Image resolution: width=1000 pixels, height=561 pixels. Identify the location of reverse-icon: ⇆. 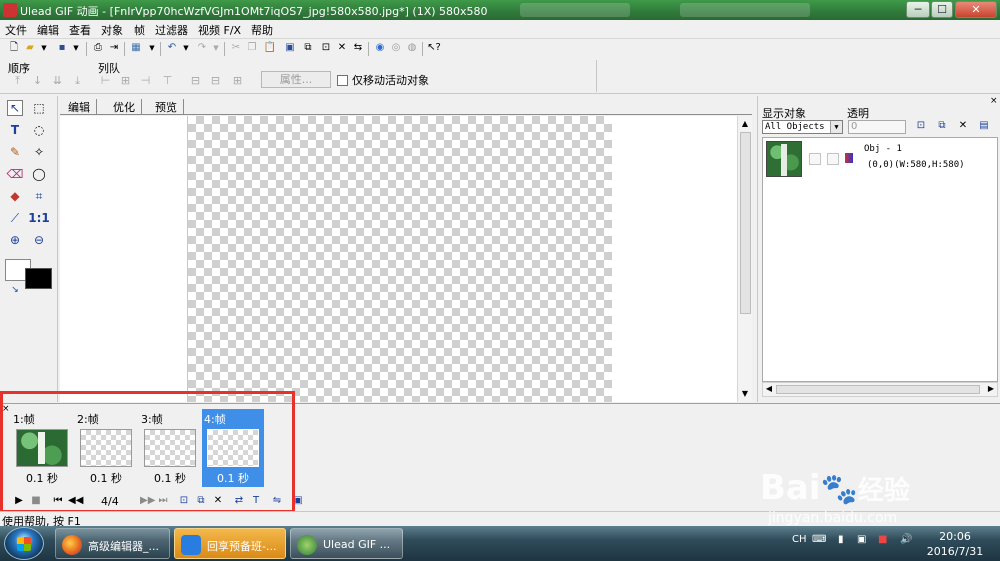
(358, 48).